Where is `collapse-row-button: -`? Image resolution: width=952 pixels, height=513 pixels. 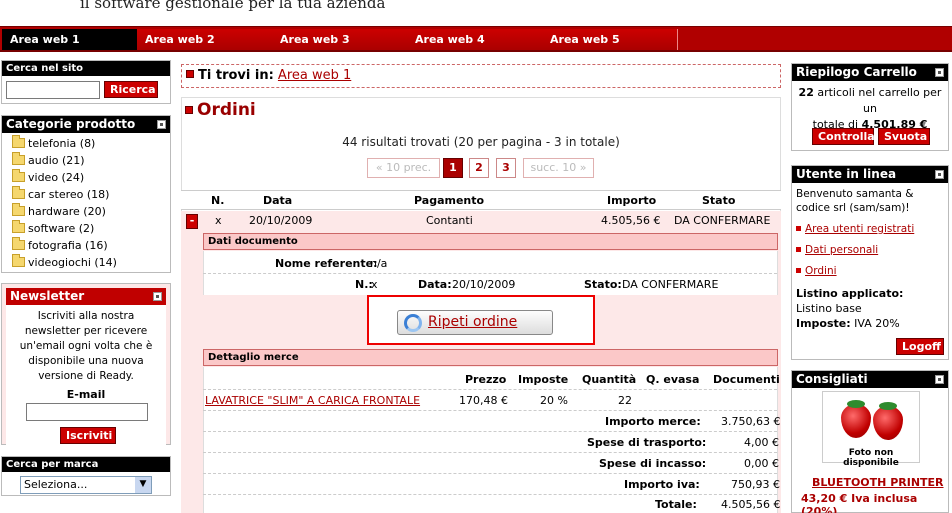
collapse-row-button: - is located at coordinates (192, 221).